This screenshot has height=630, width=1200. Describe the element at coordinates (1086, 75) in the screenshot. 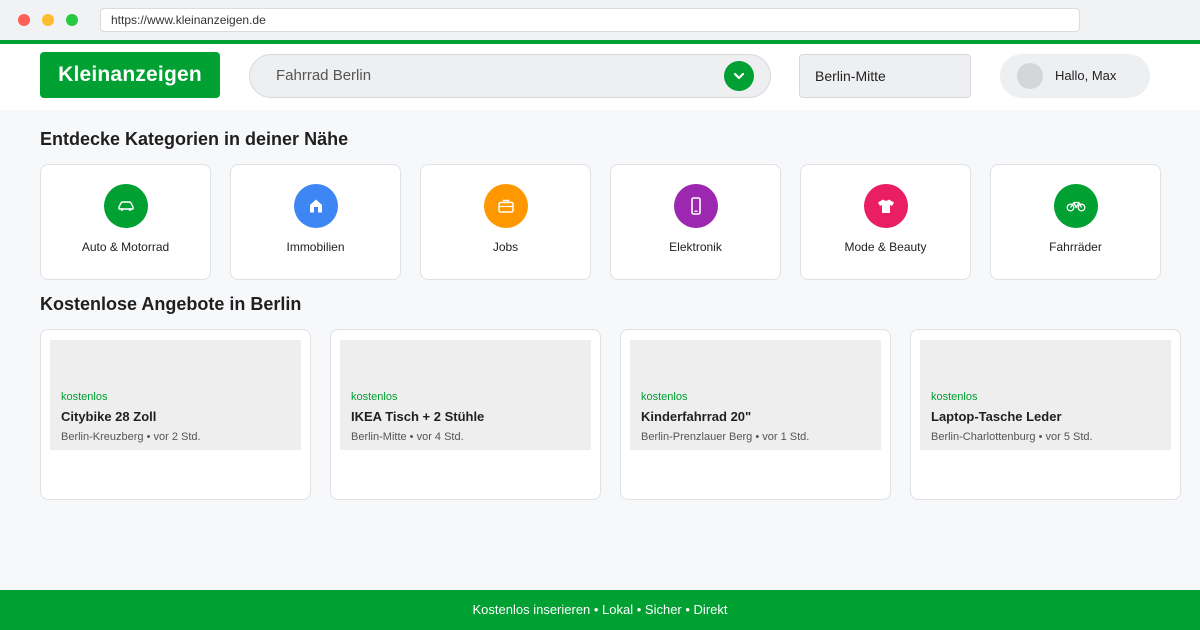

I see `user-greeting: Hallo, Max` at that location.